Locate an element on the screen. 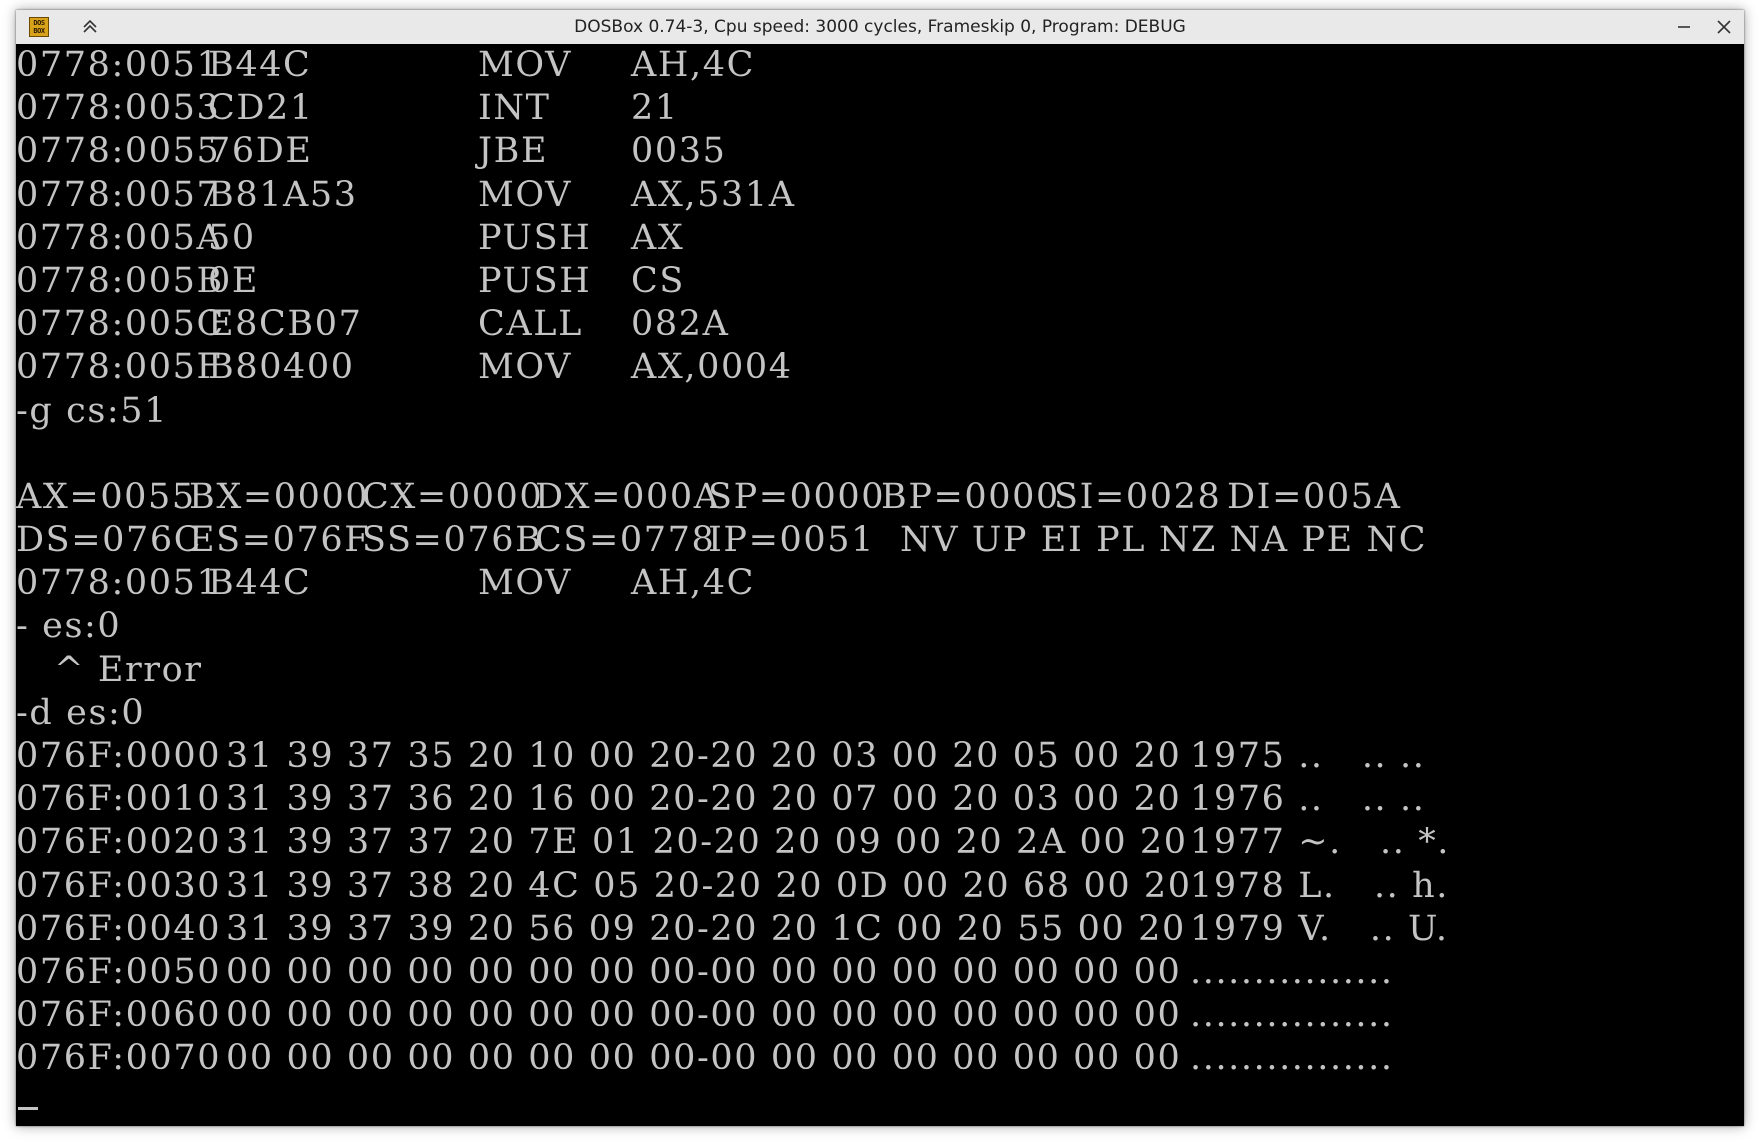  register-value: IP=0051 is located at coordinates (791, 540).